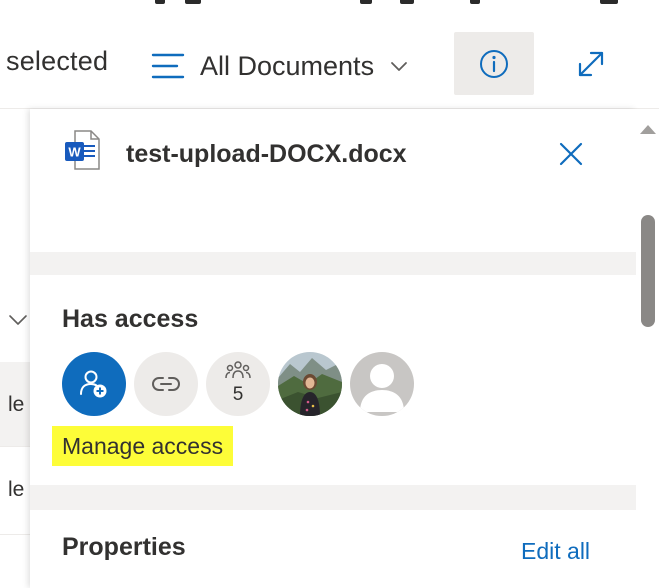  Describe the element at coordinates (648, 271) in the screenshot. I see `scrollbar-thumb` at that location.